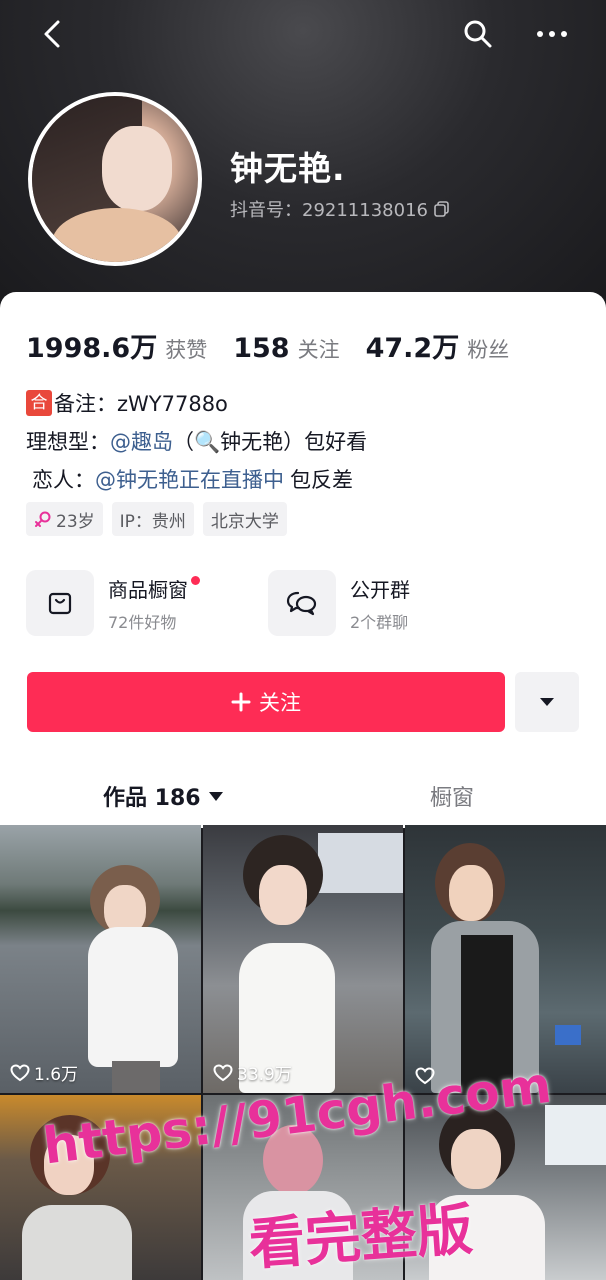  I want to click on search-button, so click(478, 34).